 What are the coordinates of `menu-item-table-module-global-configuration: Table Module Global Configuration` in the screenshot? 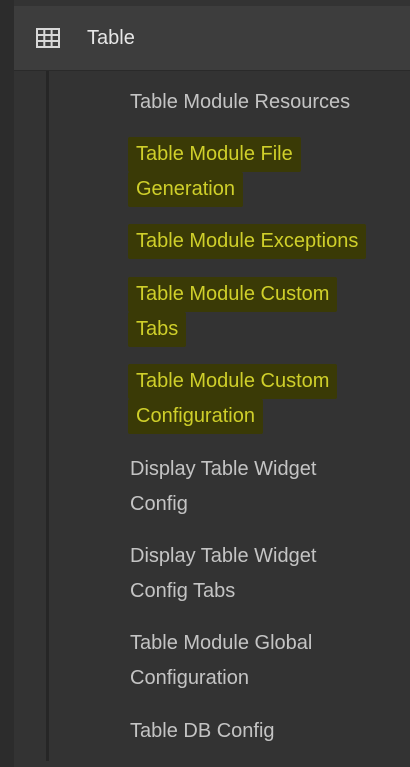 It's located at (270, 661).